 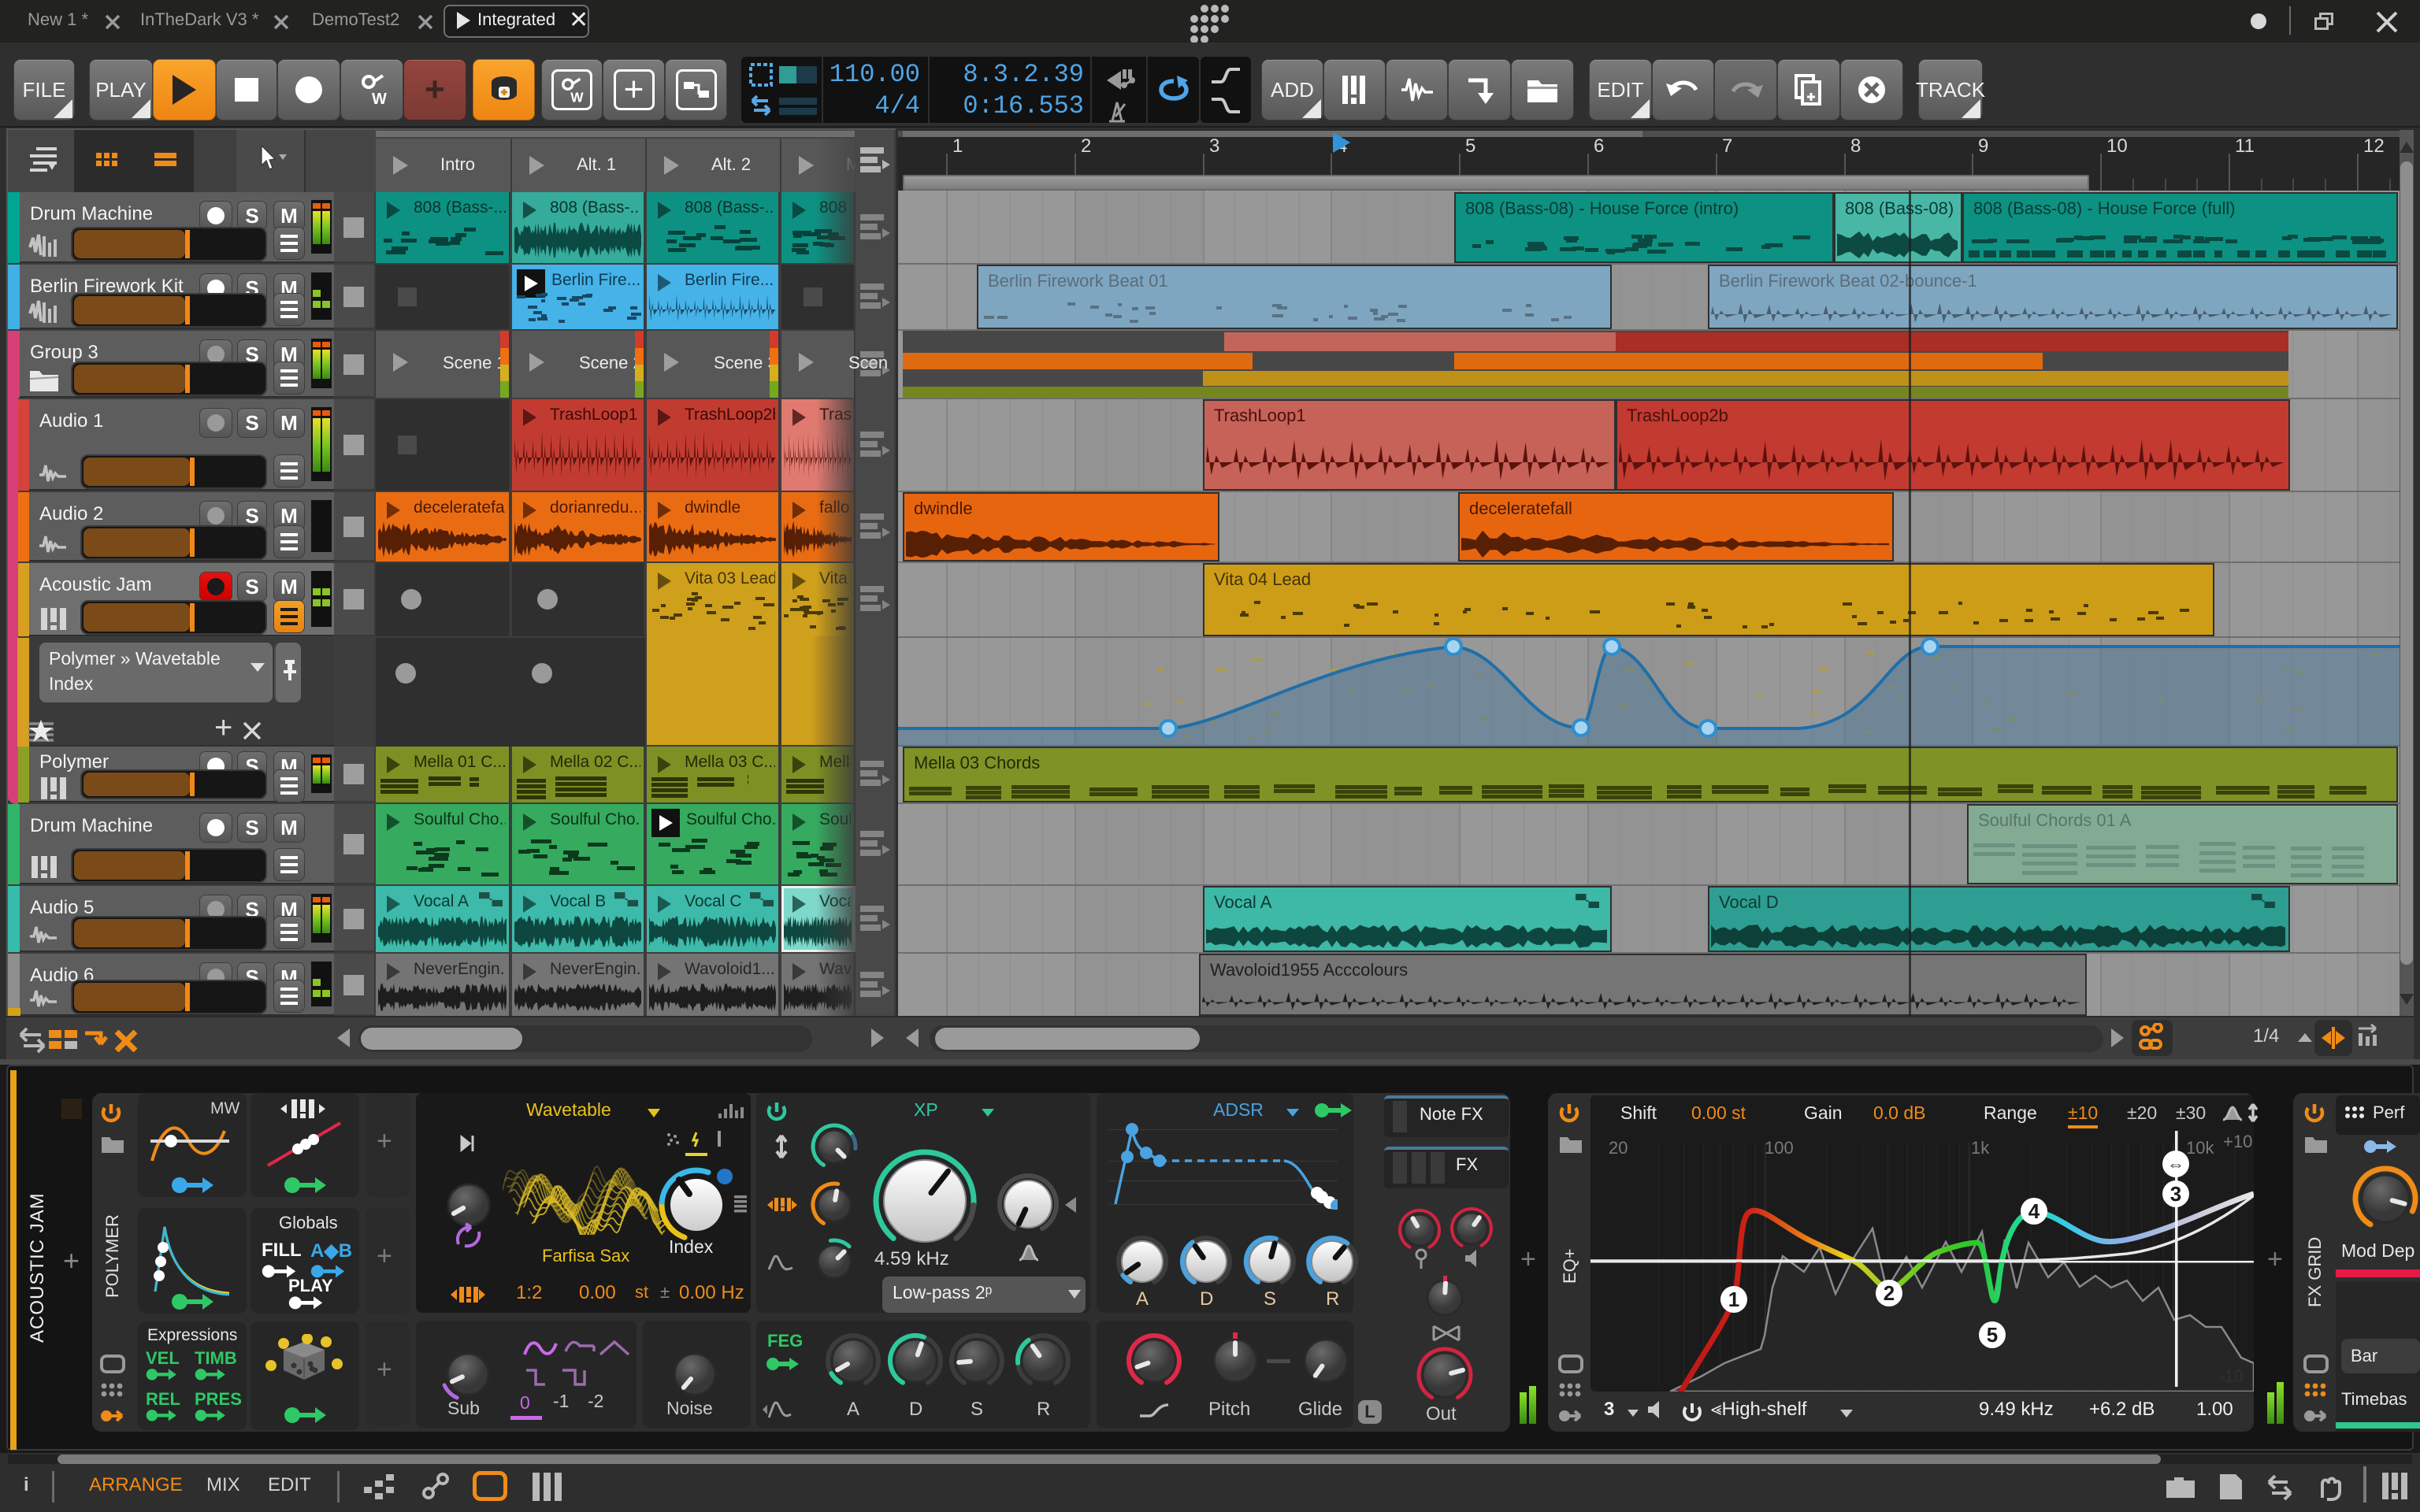 I want to click on svg-text: 3, so click(x=2175, y=1194).